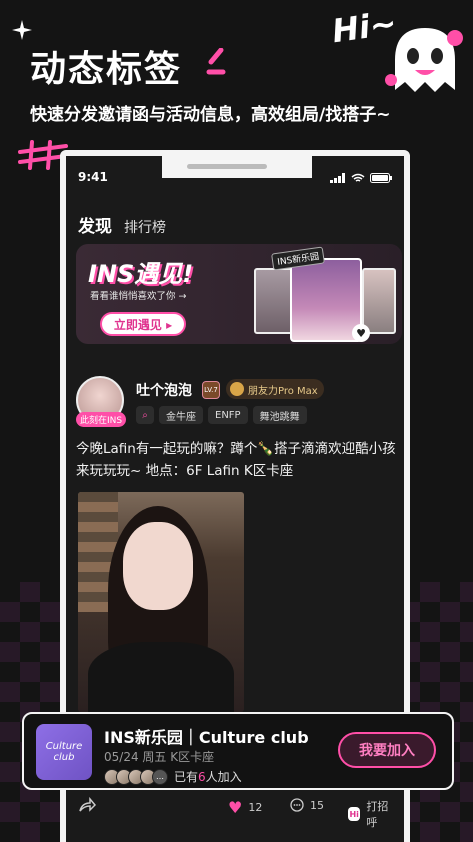 The width and height of the screenshot is (473, 842). What do you see at coordinates (64, 746) in the screenshot?
I see `club-logo-line1: Culture` at bounding box center [64, 746].